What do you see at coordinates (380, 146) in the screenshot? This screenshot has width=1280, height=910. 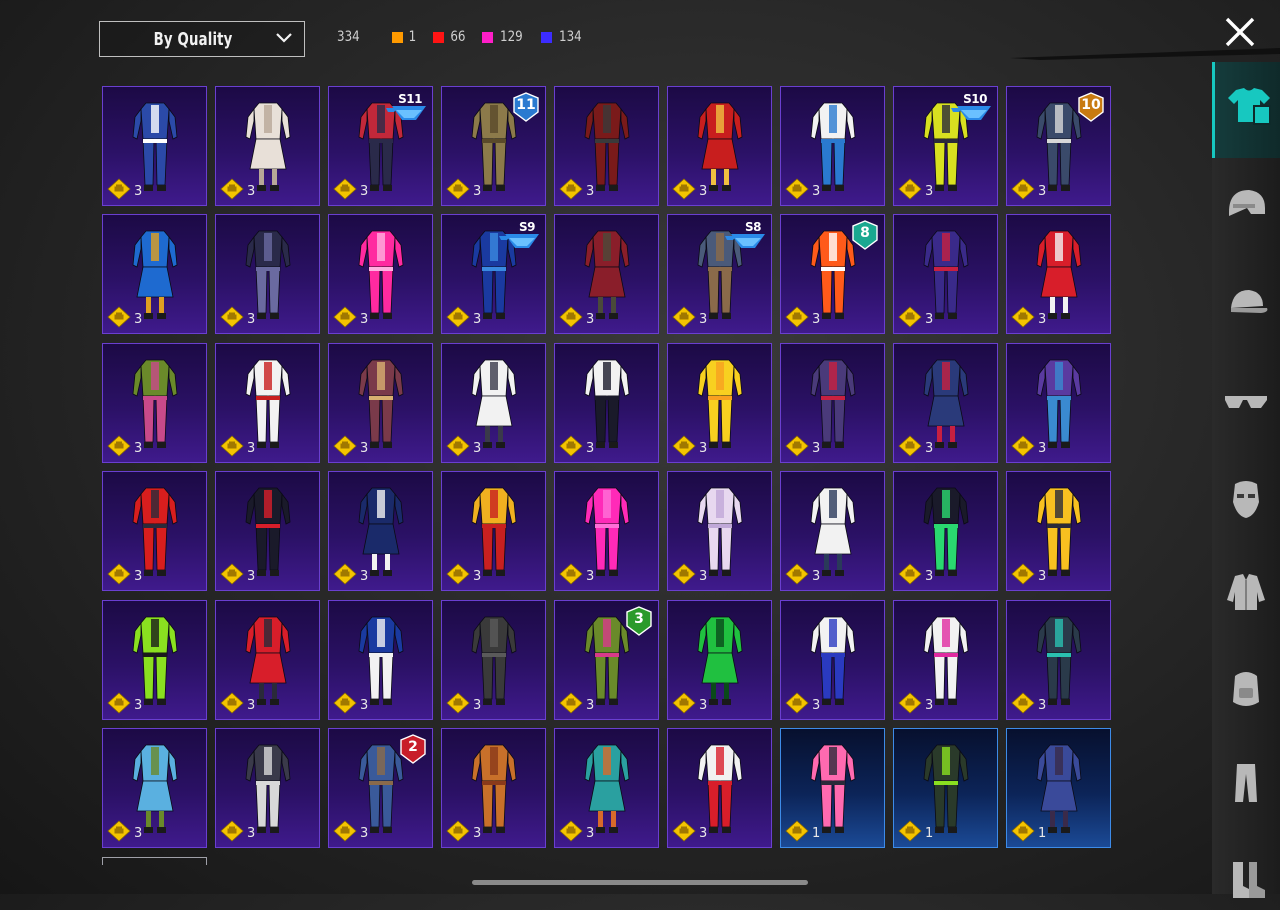 I see `outfit-tile: 3 S11` at bounding box center [380, 146].